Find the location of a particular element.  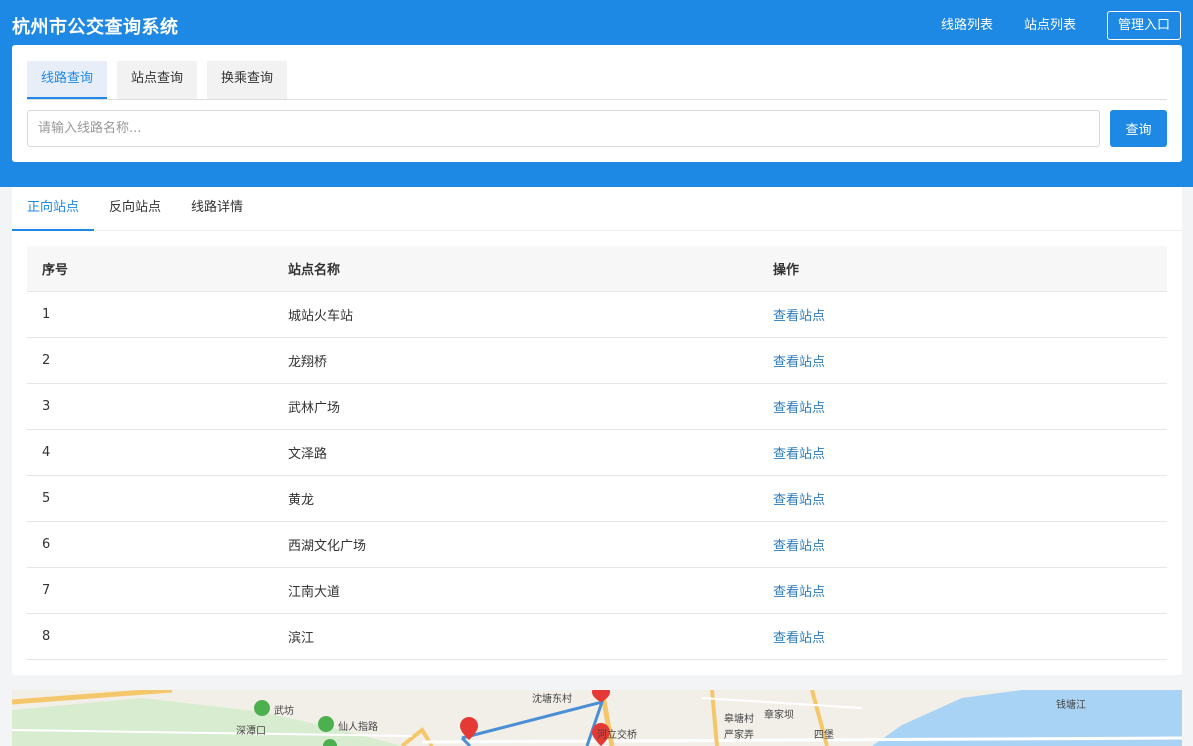

table-row: 7 江南大道 查看站点 is located at coordinates (597, 591).